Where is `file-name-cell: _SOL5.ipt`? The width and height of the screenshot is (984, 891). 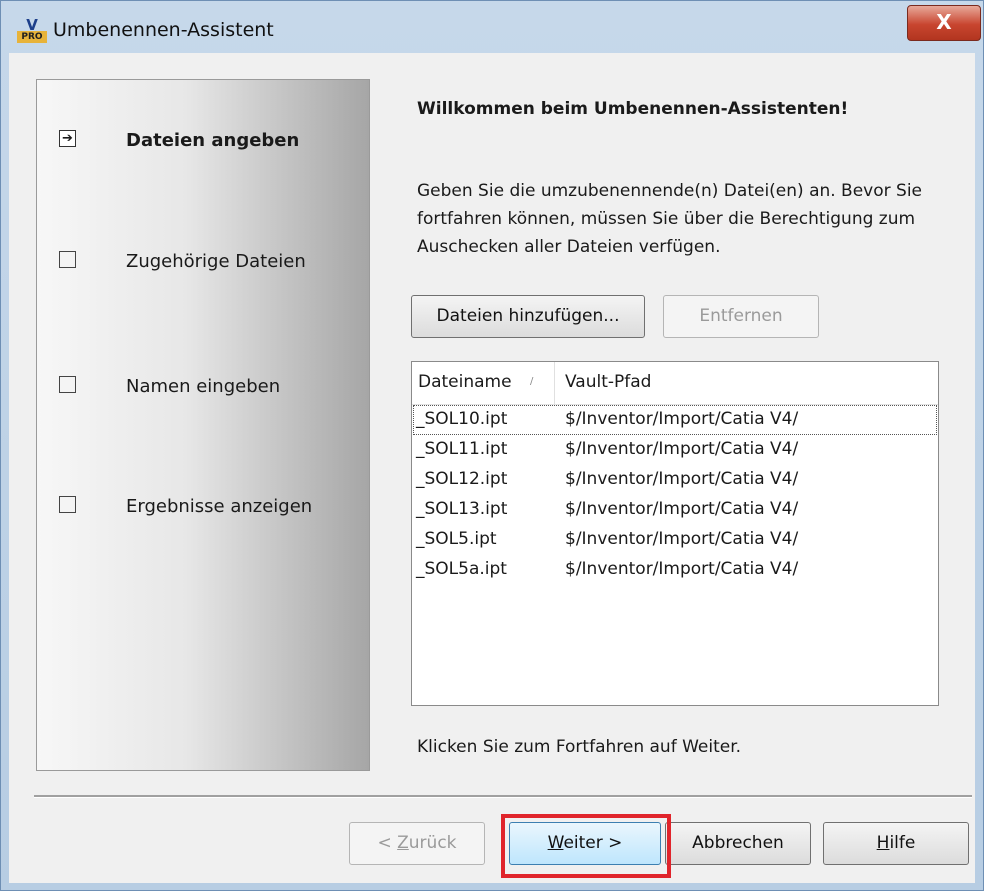
file-name-cell: _SOL5.ipt is located at coordinates (456, 539).